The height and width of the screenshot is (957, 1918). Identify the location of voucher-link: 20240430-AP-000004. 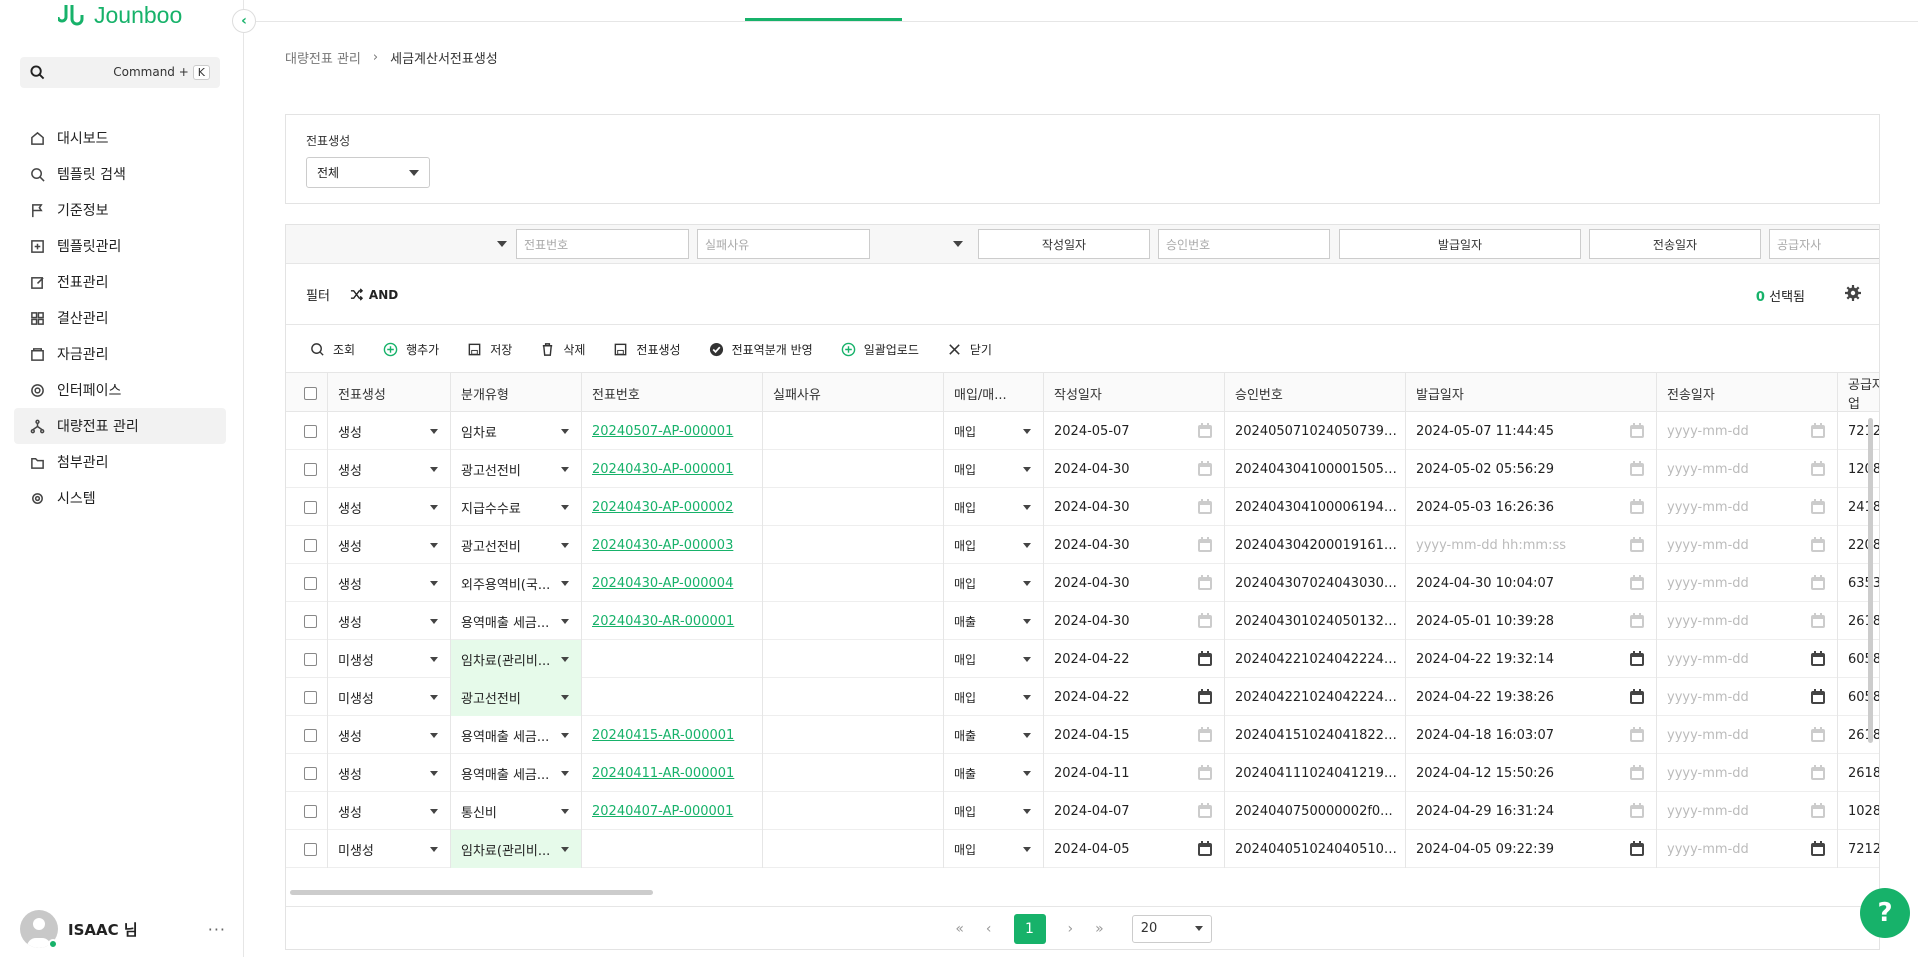
(662, 583).